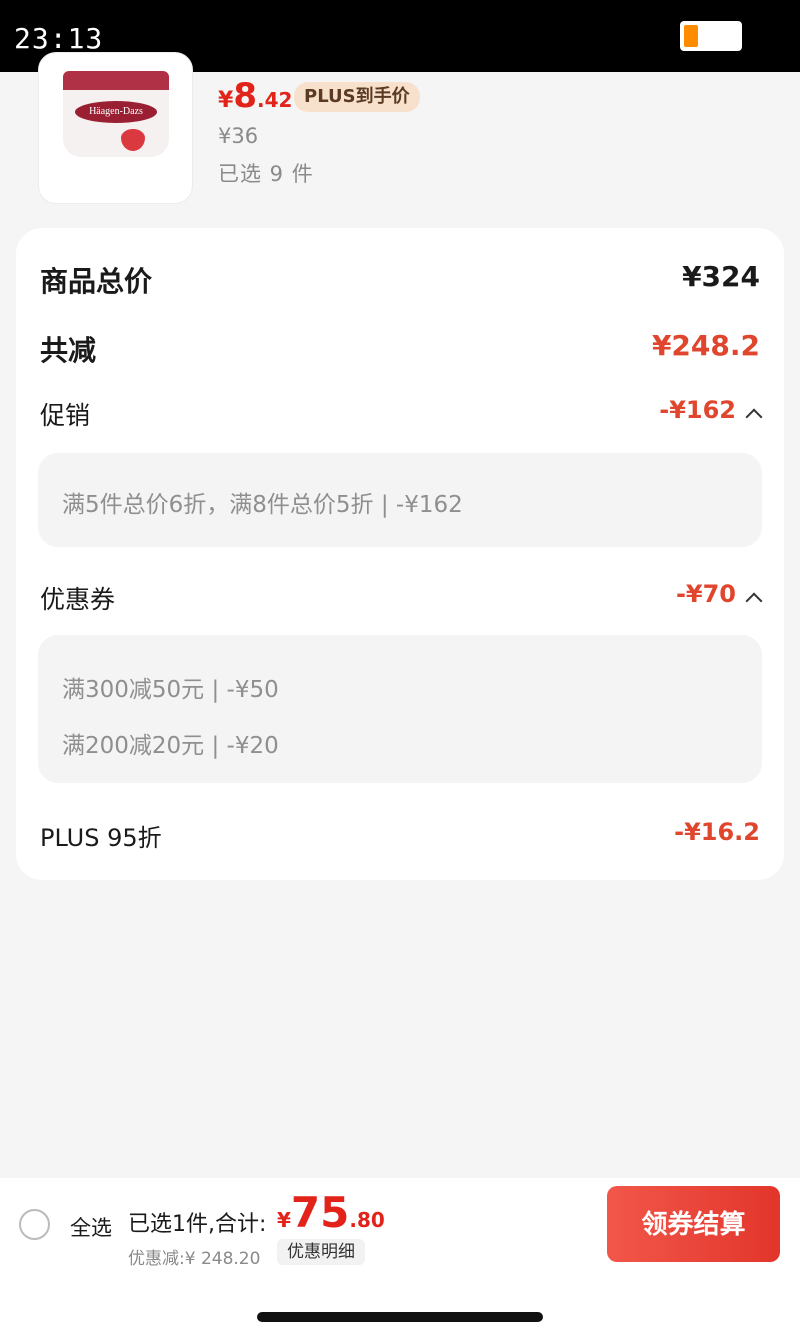 Image resolution: width=800 pixels, height=1336 pixels. Describe the element at coordinates (717, 832) in the screenshot. I see `plus-discount-value: -¥16.2` at that location.